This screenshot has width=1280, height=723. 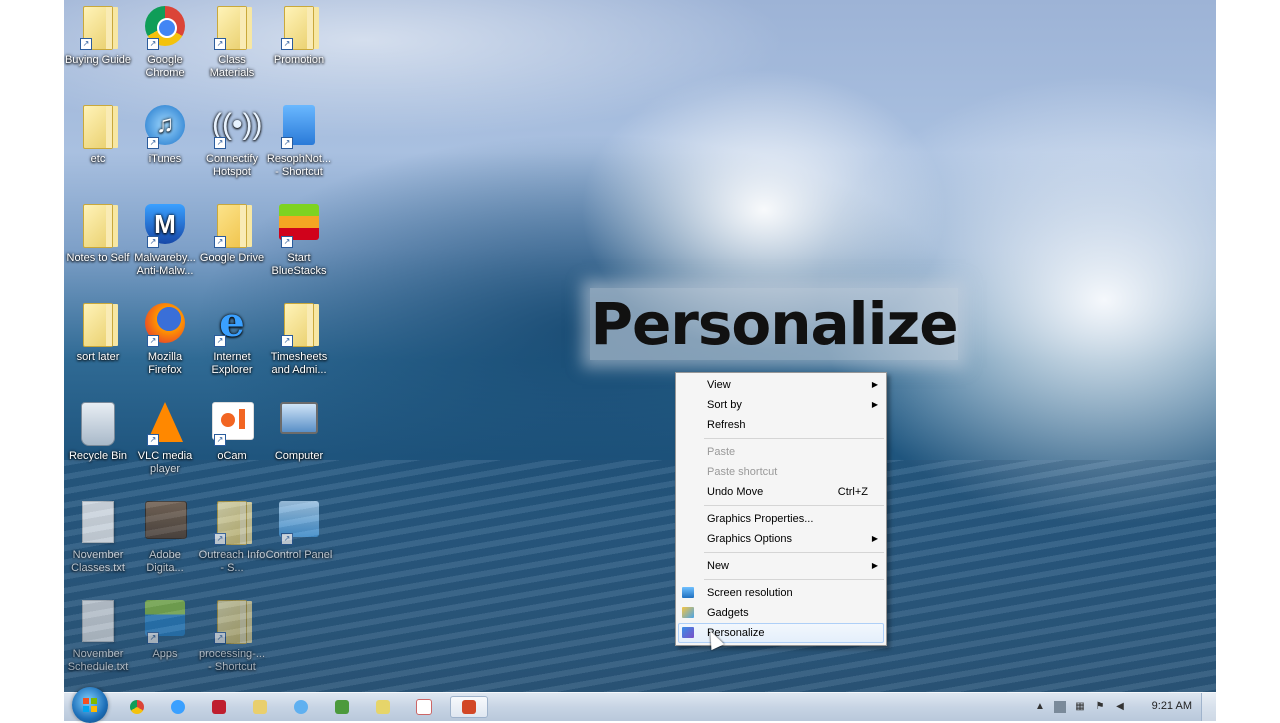 What do you see at coordinates (98, 621) in the screenshot?
I see `text-file-icon` at bounding box center [98, 621].